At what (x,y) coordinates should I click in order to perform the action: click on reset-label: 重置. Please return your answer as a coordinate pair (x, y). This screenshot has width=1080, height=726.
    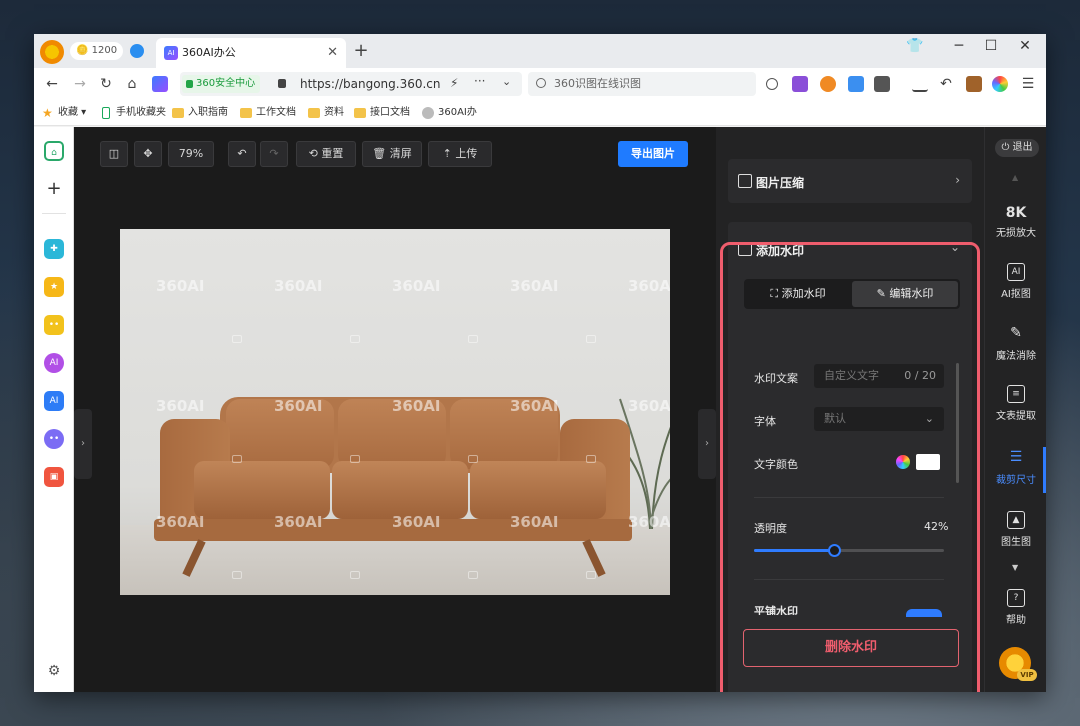
    Looking at the image, I should click on (332, 153).